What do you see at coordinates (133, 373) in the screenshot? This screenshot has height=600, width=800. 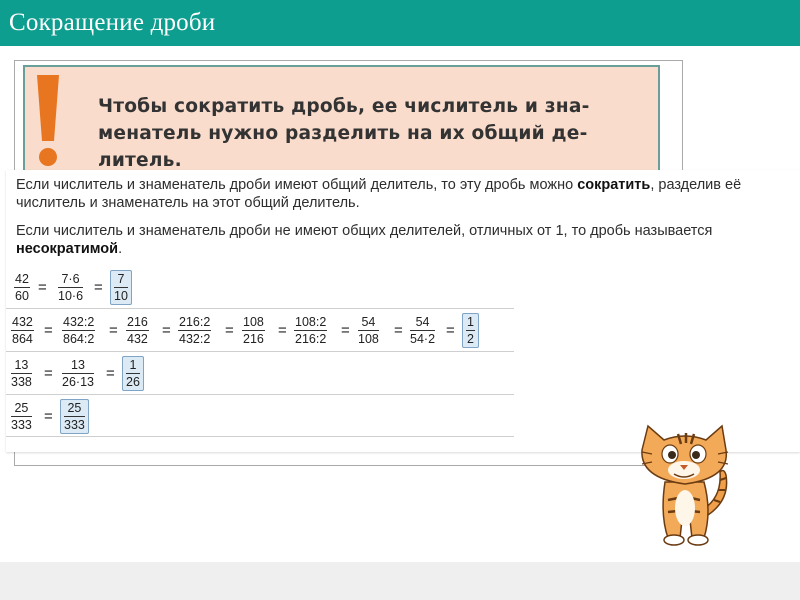 I see `answer-fraction: 1 26` at bounding box center [133, 373].